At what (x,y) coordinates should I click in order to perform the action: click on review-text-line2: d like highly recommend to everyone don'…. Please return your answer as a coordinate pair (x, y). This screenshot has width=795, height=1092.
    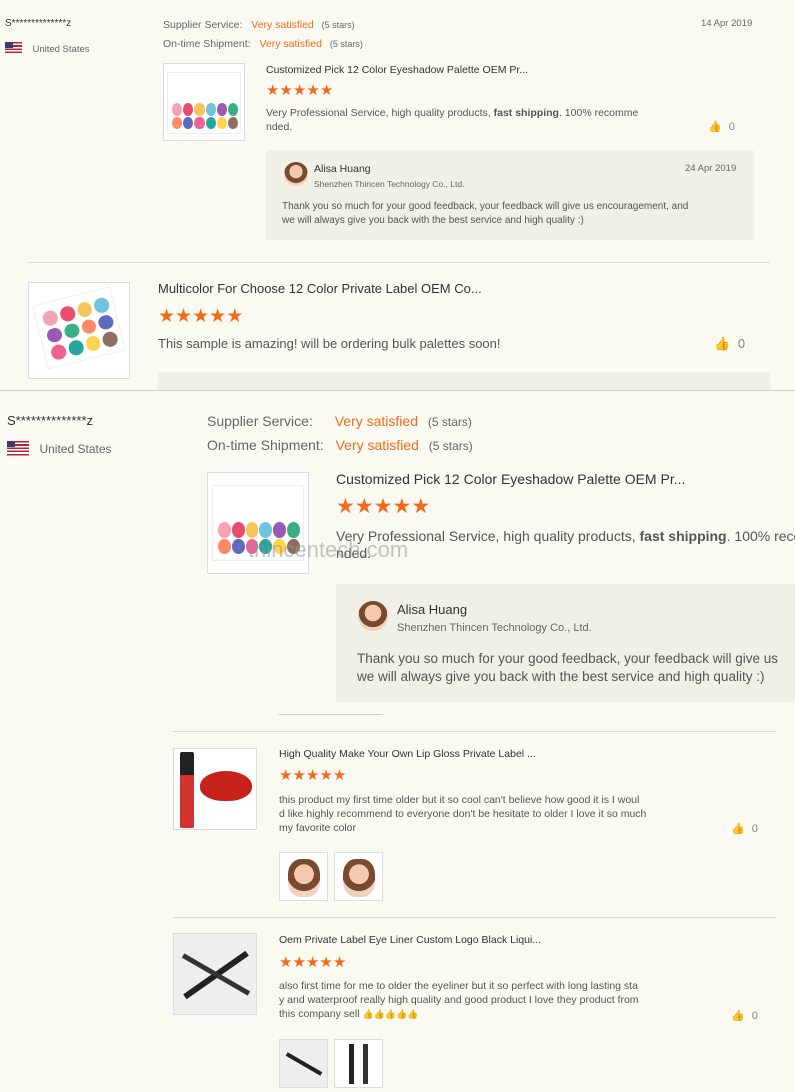
    Looking at the image, I should click on (463, 814).